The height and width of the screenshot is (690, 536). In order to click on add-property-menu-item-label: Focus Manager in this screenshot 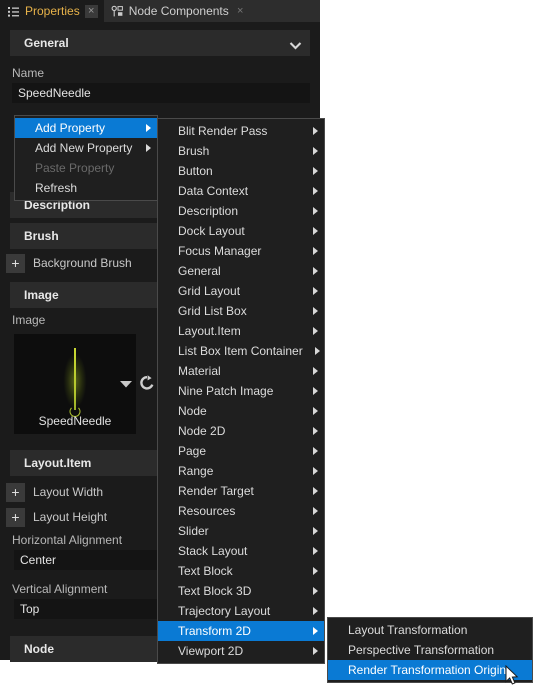, I will do `click(220, 251)`.